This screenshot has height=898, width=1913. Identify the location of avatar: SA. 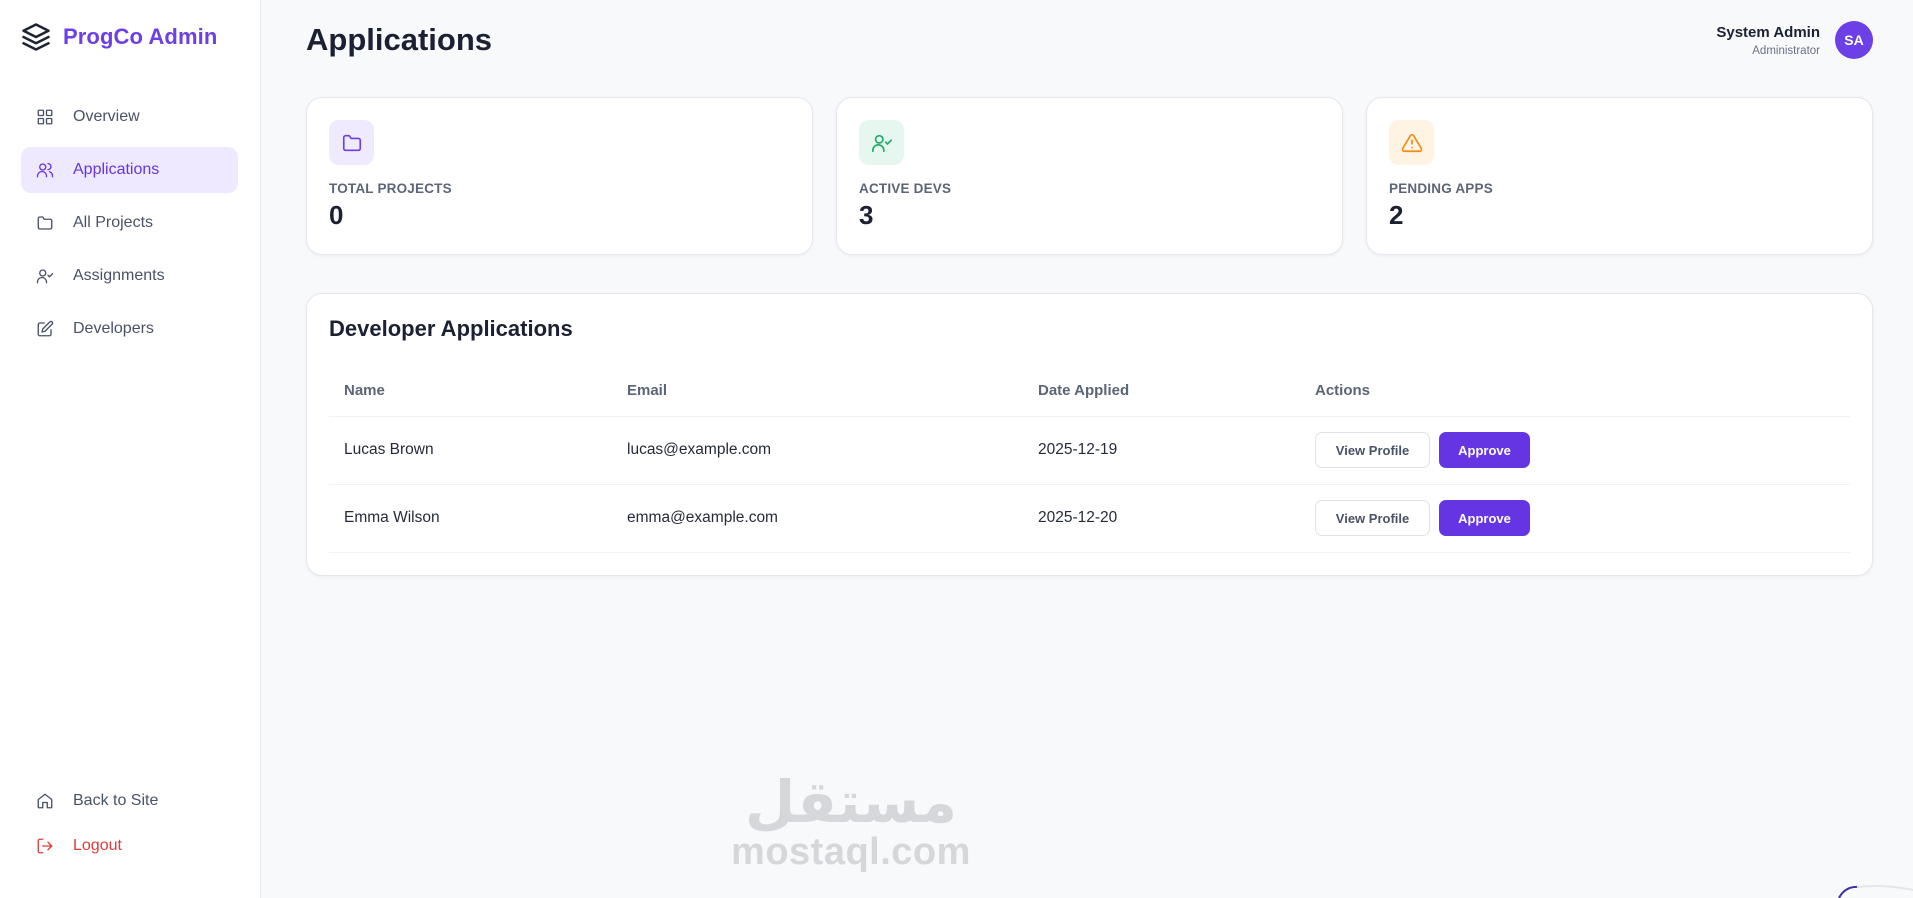
(1854, 40).